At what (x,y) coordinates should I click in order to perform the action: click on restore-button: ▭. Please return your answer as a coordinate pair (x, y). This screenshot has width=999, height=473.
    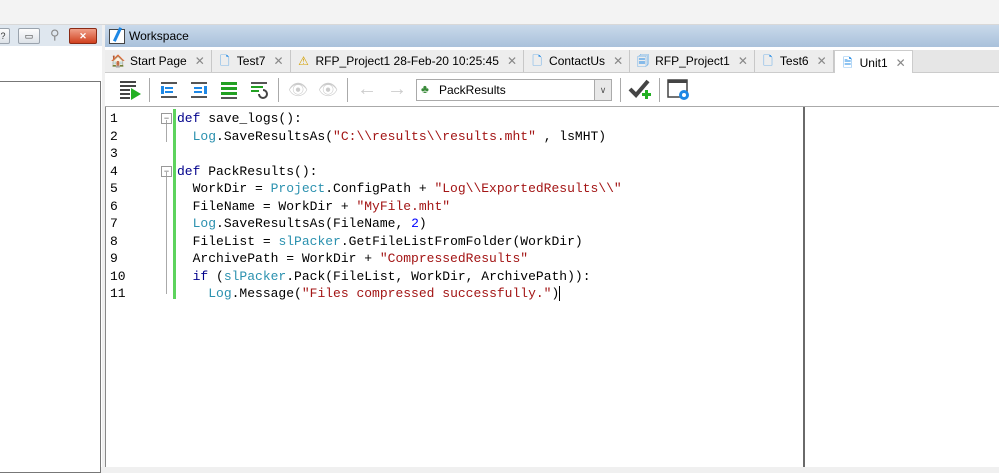
    Looking at the image, I should click on (29, 36).